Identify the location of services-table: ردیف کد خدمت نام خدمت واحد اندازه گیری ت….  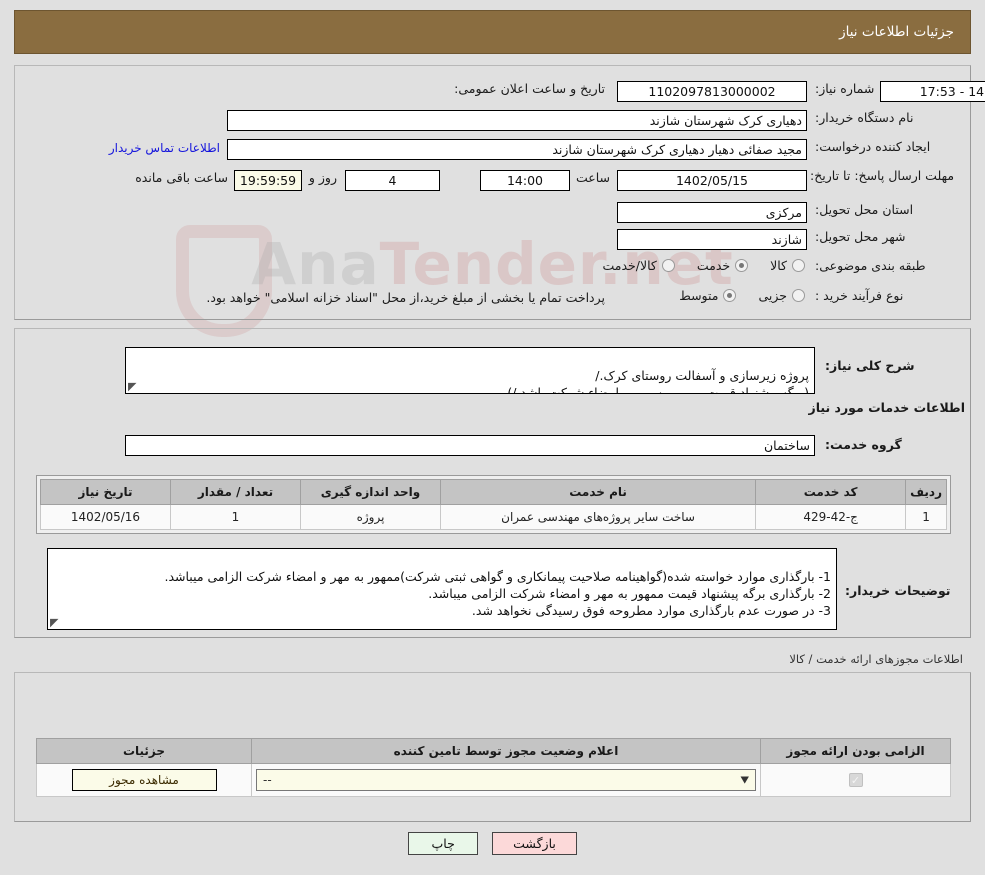
(493, 504).